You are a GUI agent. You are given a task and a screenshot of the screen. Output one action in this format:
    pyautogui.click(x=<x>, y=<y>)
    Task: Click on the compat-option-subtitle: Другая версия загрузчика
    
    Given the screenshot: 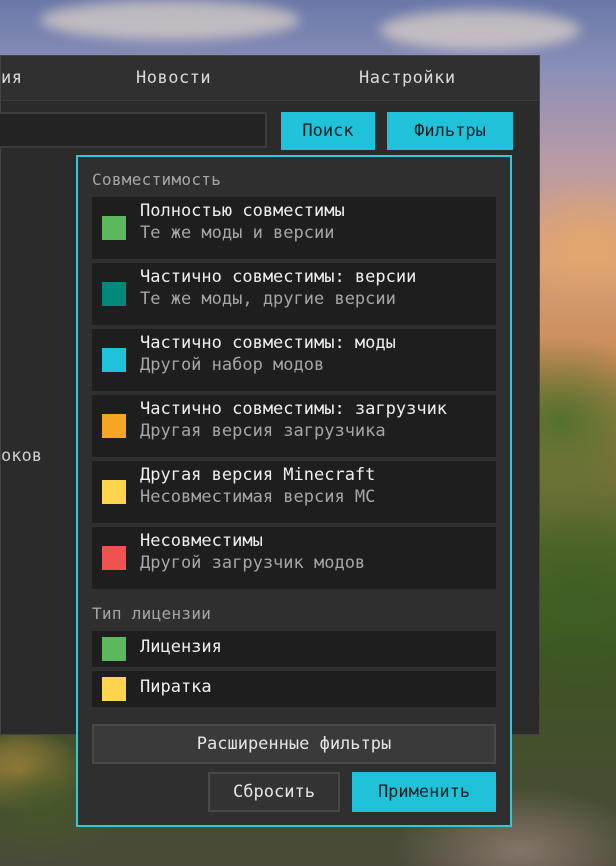 What is the action you would take?
    pyautogui.click(x=263, y=431)
    